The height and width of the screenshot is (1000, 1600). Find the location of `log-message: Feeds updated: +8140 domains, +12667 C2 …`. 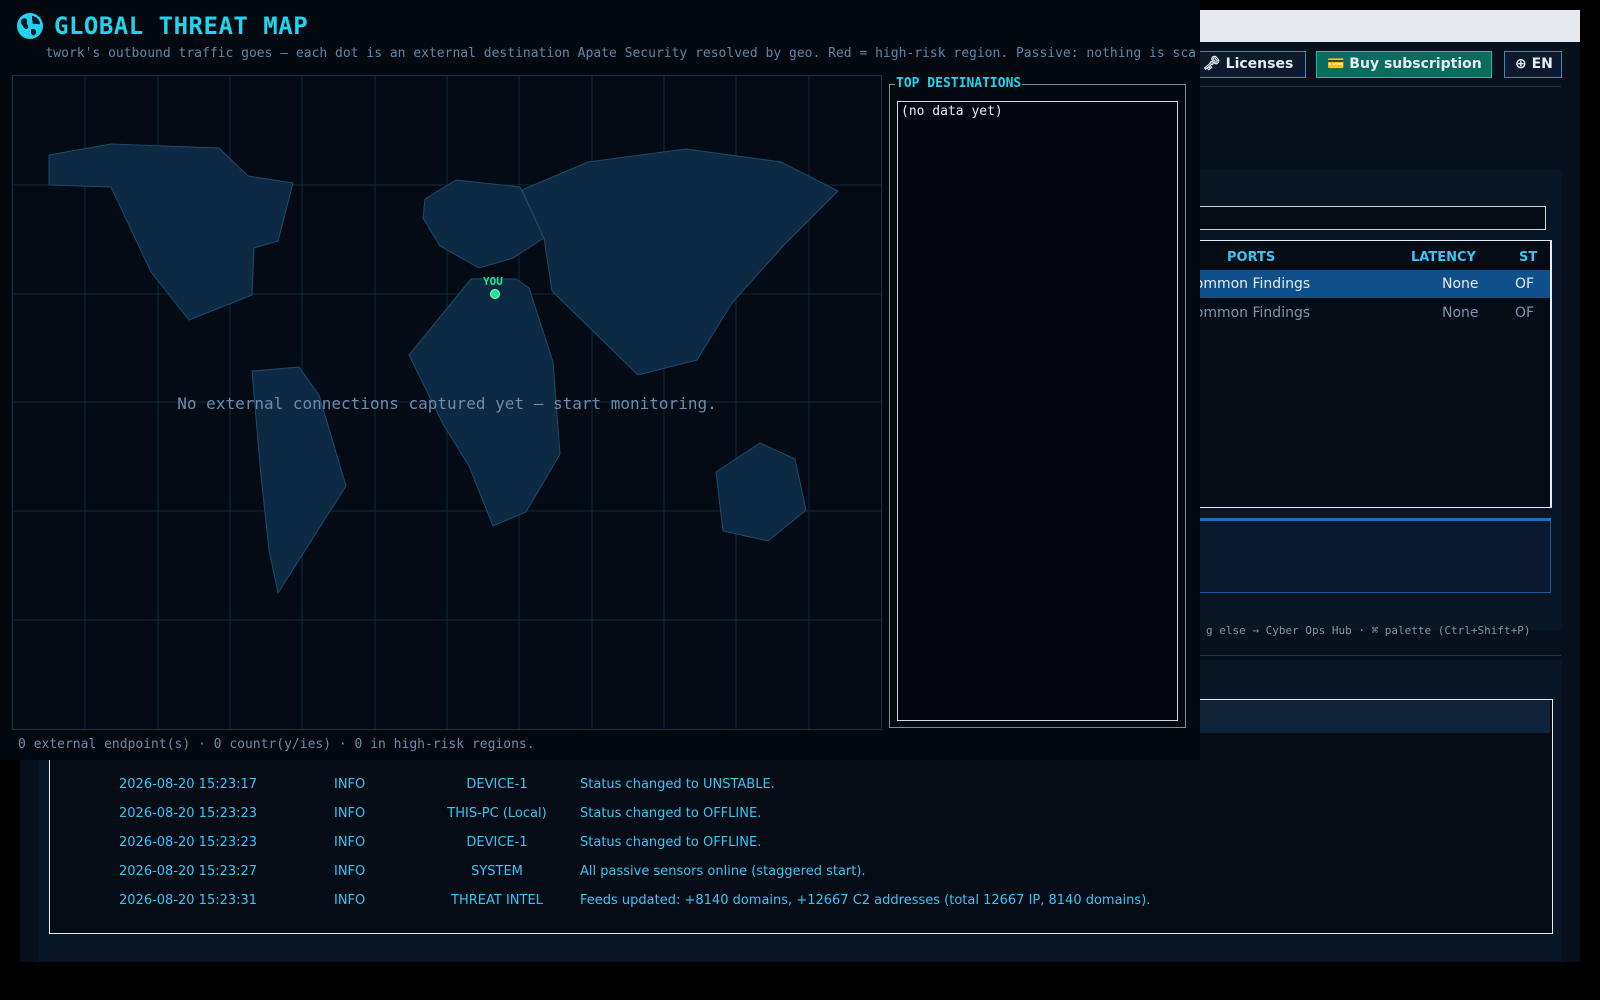

log-message: Feeds updated: +8140 domains, +12667 C2 … is located at coordinates (865, 900).